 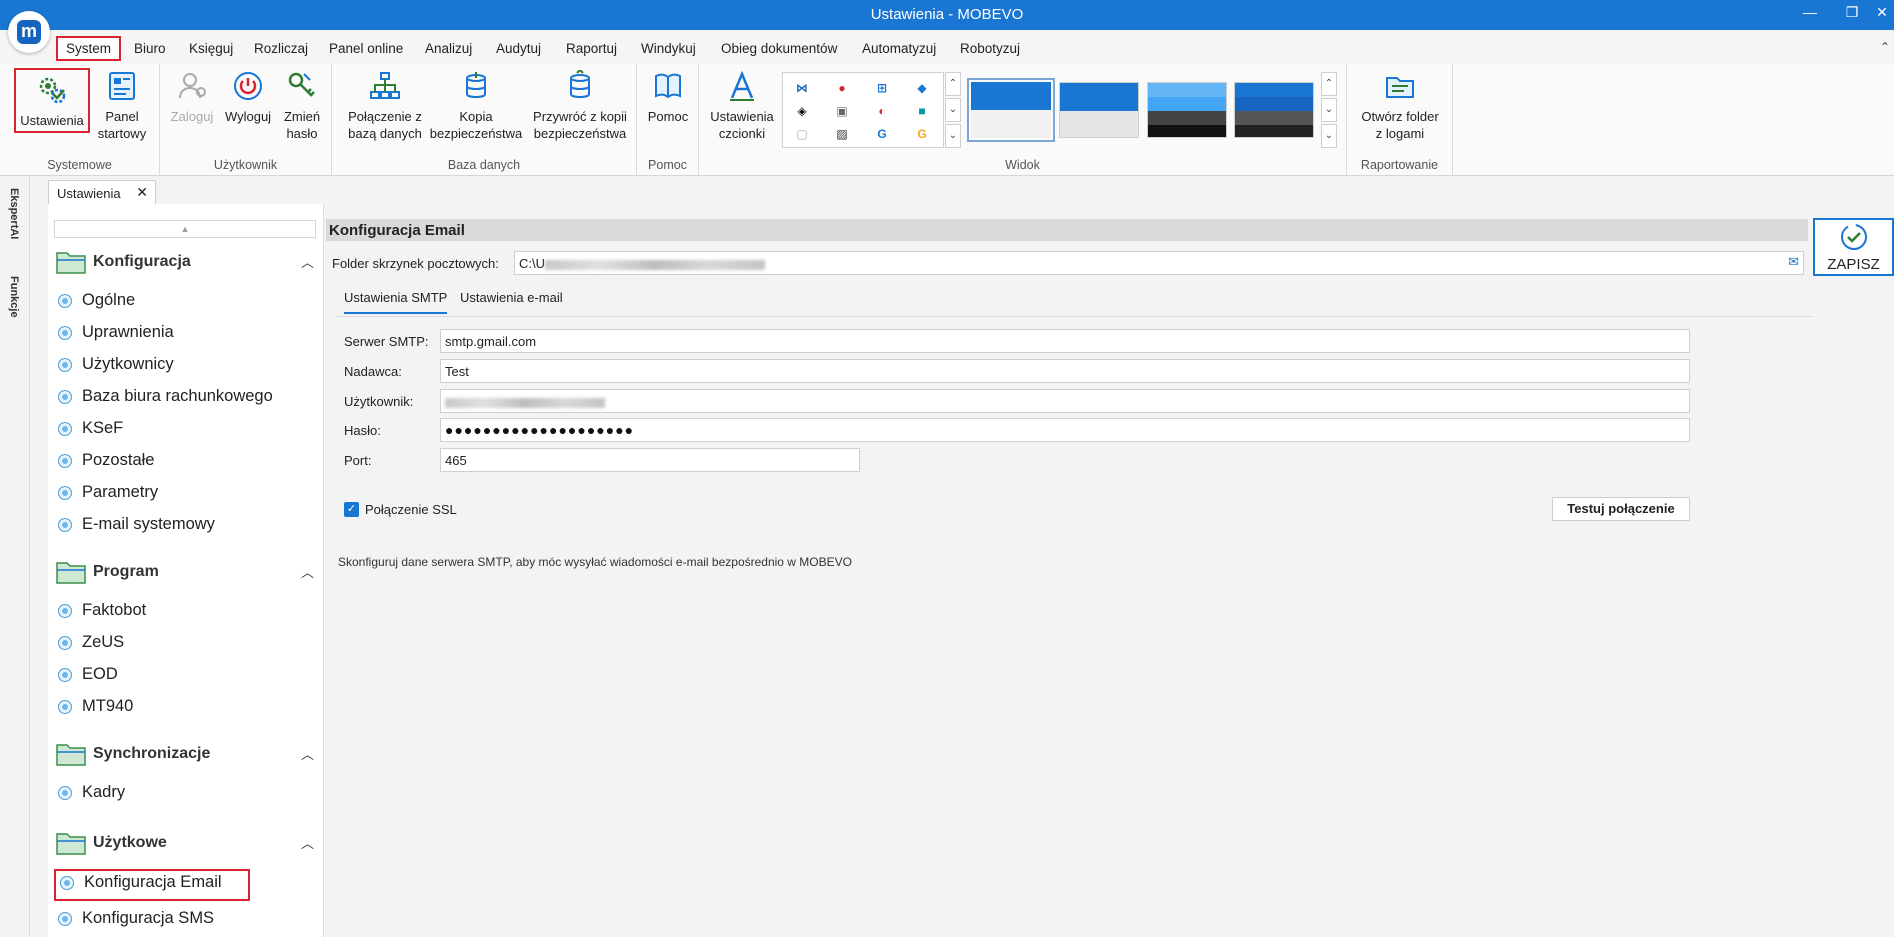 What do you see at coordinates (186, 572) in the screenshot?
I see `section-program: Program ︿` at bounding box center [186, 572].